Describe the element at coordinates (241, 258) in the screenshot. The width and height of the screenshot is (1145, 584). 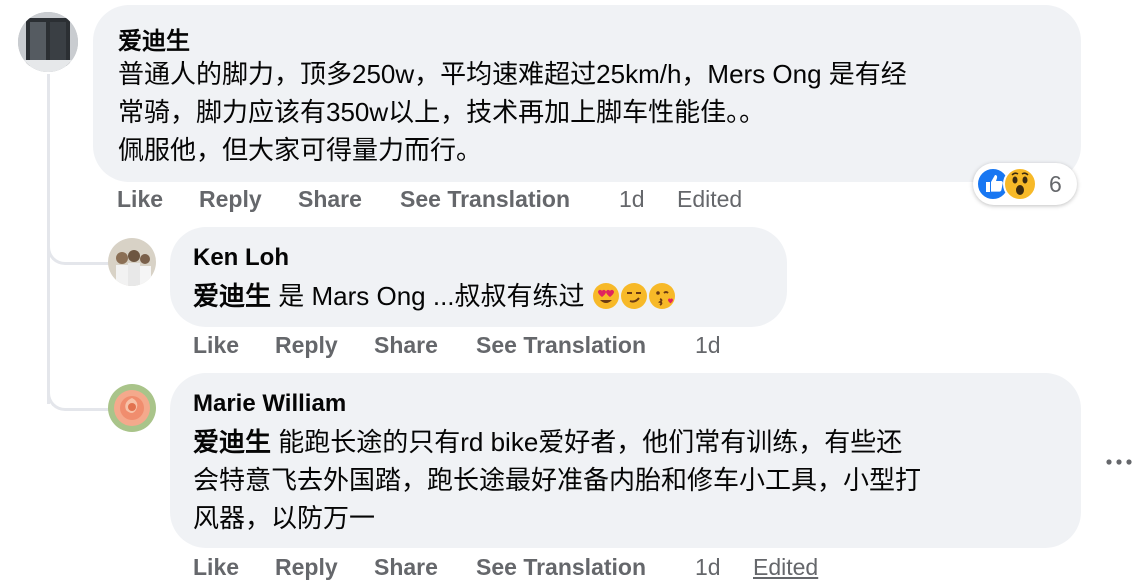
I see `comment-author: Ken Loh` at that location.